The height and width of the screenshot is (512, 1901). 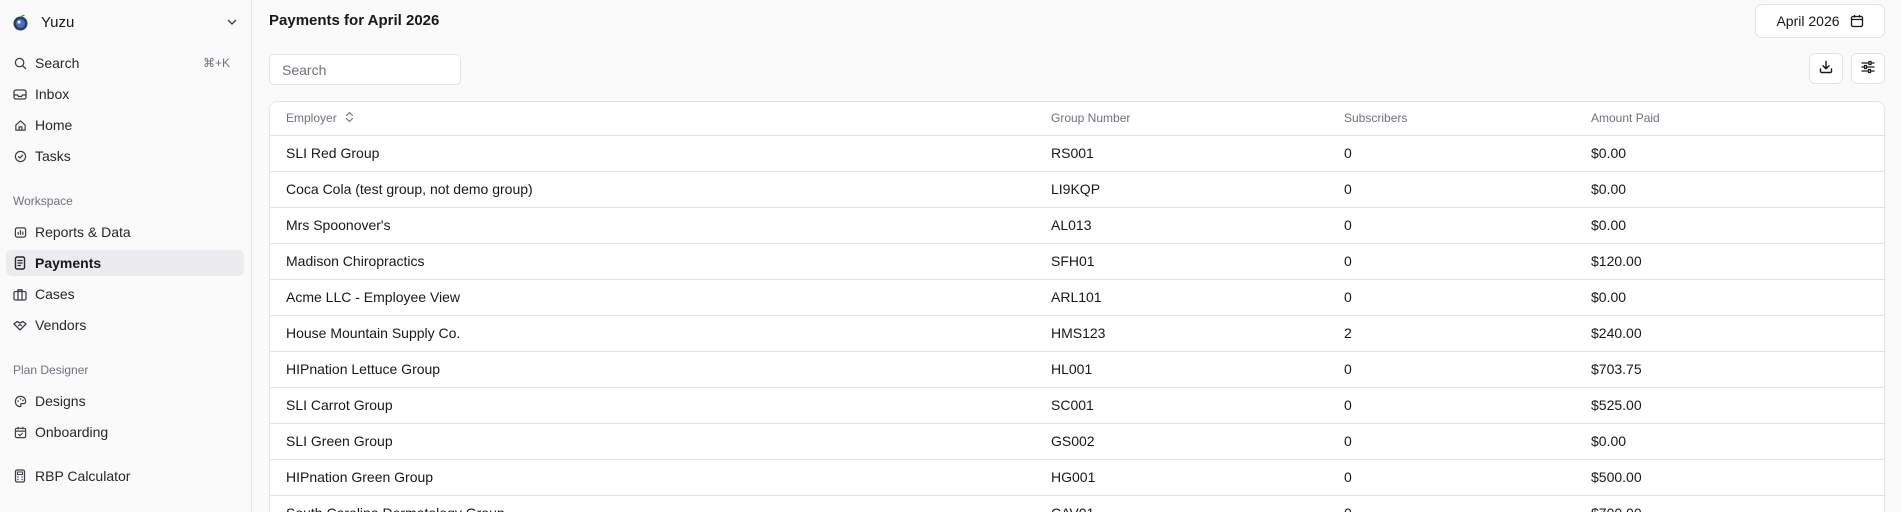 What do you see at coordinates (660, 225) in the screenshot?
I see `cell-employer: Mrs Spoonover's` at bounding box center [660, 225].